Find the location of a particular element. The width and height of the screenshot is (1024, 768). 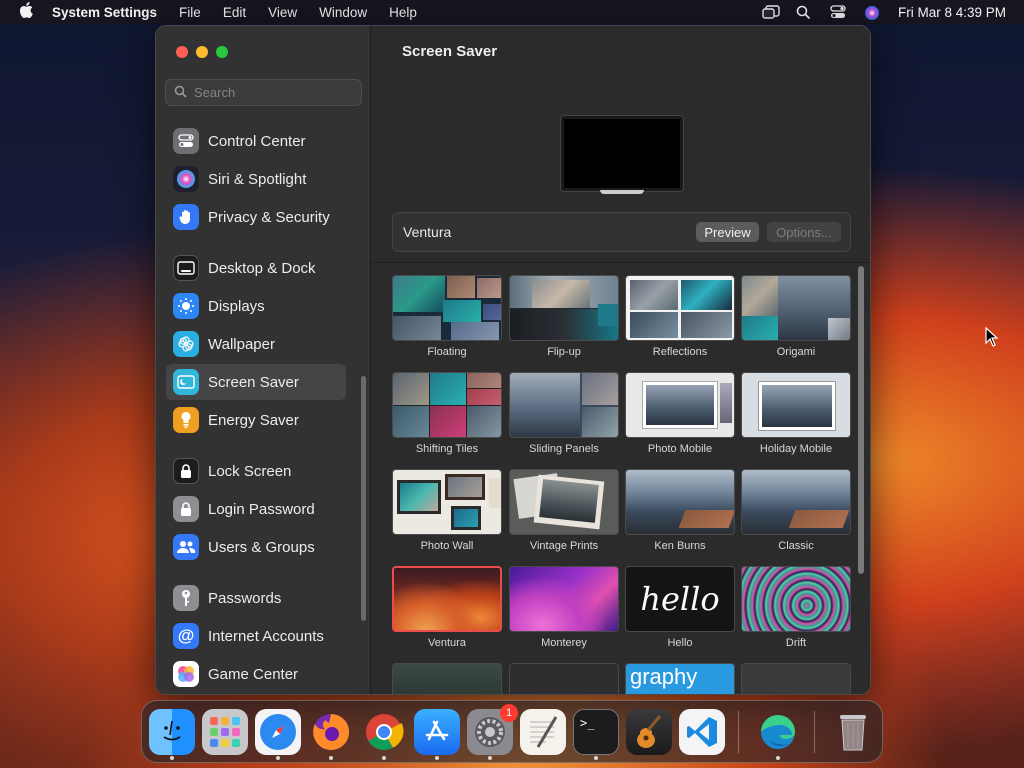

sidebar-item-energy-saver: Energy Saver is located at coordinates (256, 420).